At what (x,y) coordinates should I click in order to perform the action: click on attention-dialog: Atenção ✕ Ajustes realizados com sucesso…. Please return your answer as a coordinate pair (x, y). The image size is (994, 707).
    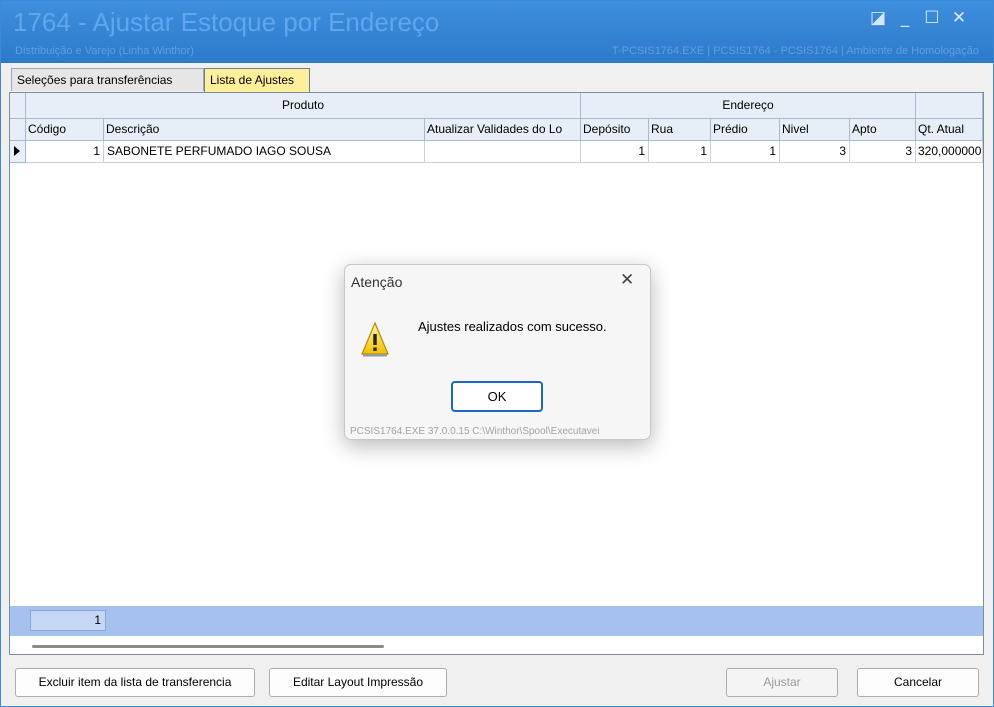
    Looking at the image, I should click on (497, 352).